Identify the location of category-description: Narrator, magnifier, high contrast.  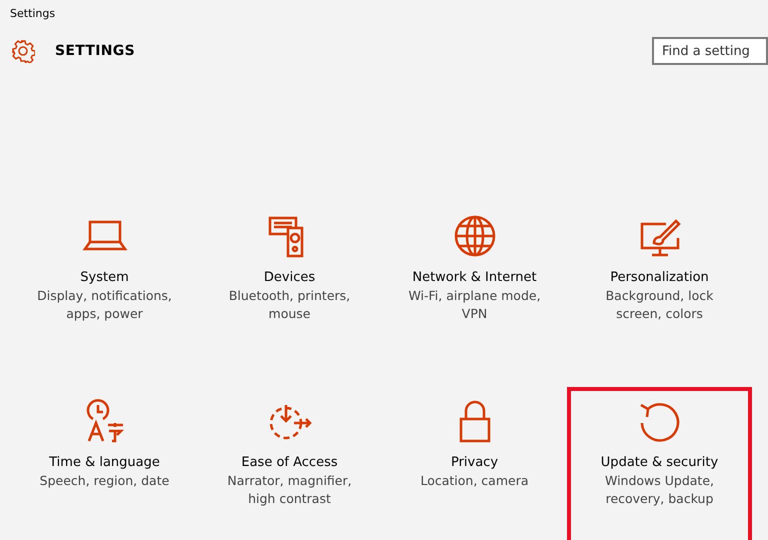
(289, 490).